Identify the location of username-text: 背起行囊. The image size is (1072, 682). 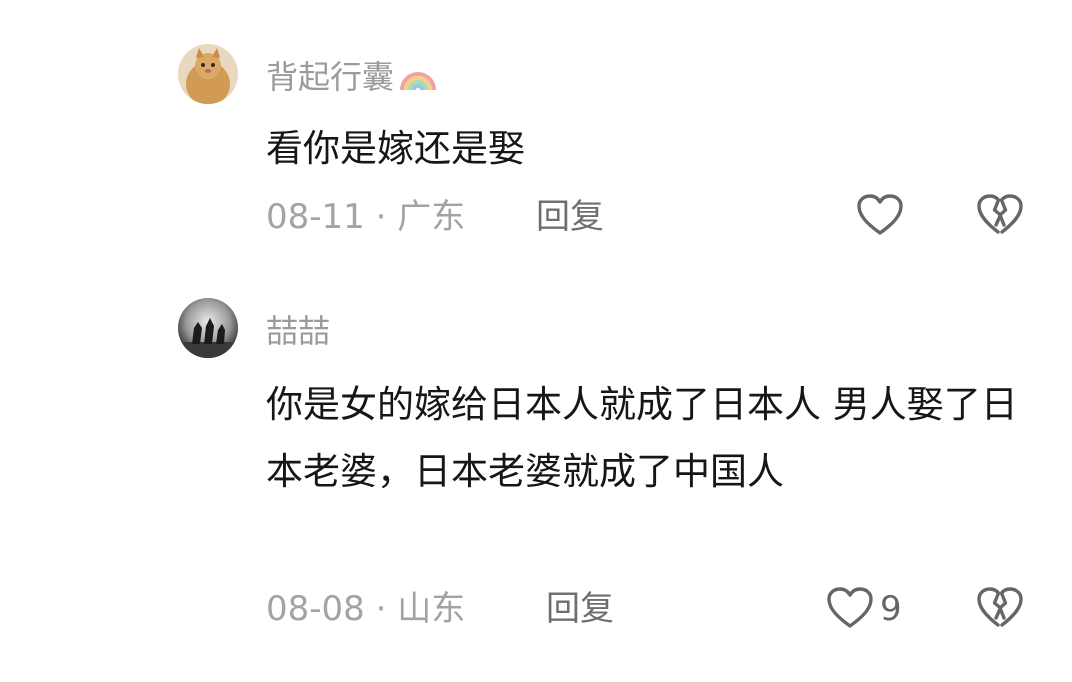
(330, 77).